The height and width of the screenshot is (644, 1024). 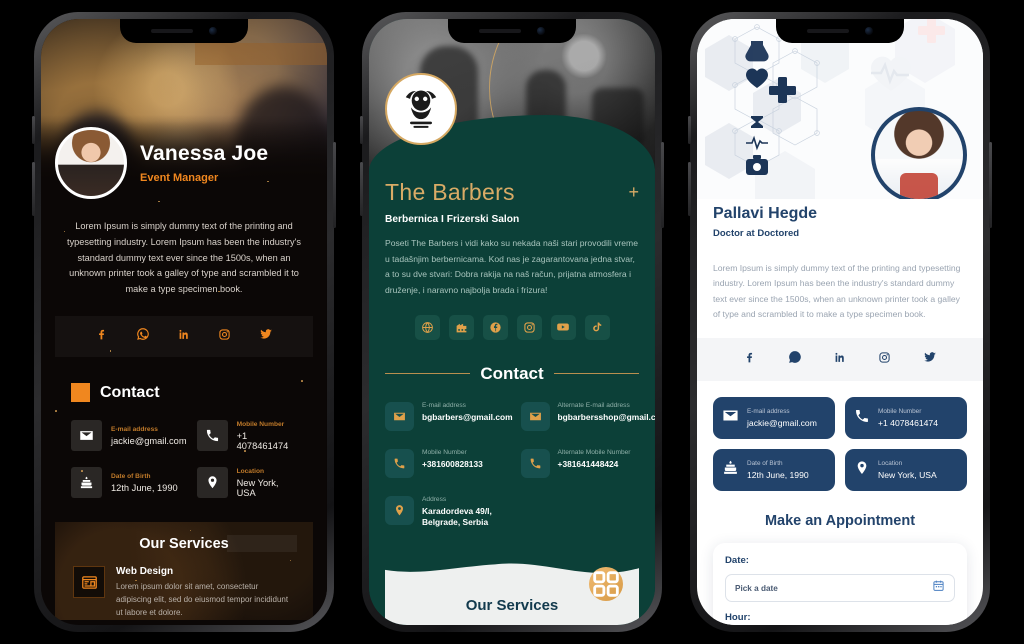 I want to click on contact-label: Location, so click(x=250, y=471).